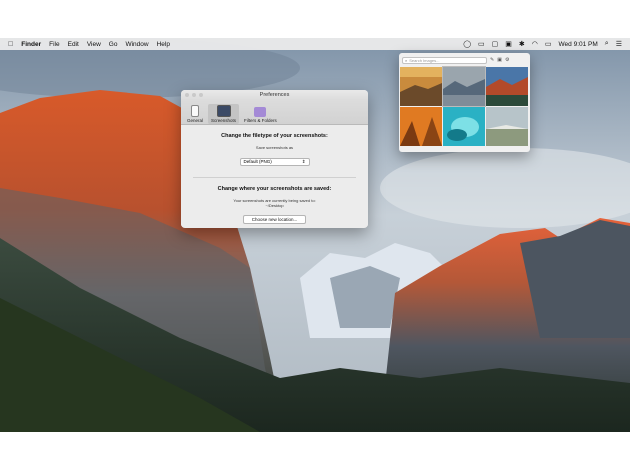 Image resolution: width=630 pixels, height=473 pixels. Describe the element at coordinates (467, 44) in the screenshot. I see `circle-status-icon: ◯` at that location.